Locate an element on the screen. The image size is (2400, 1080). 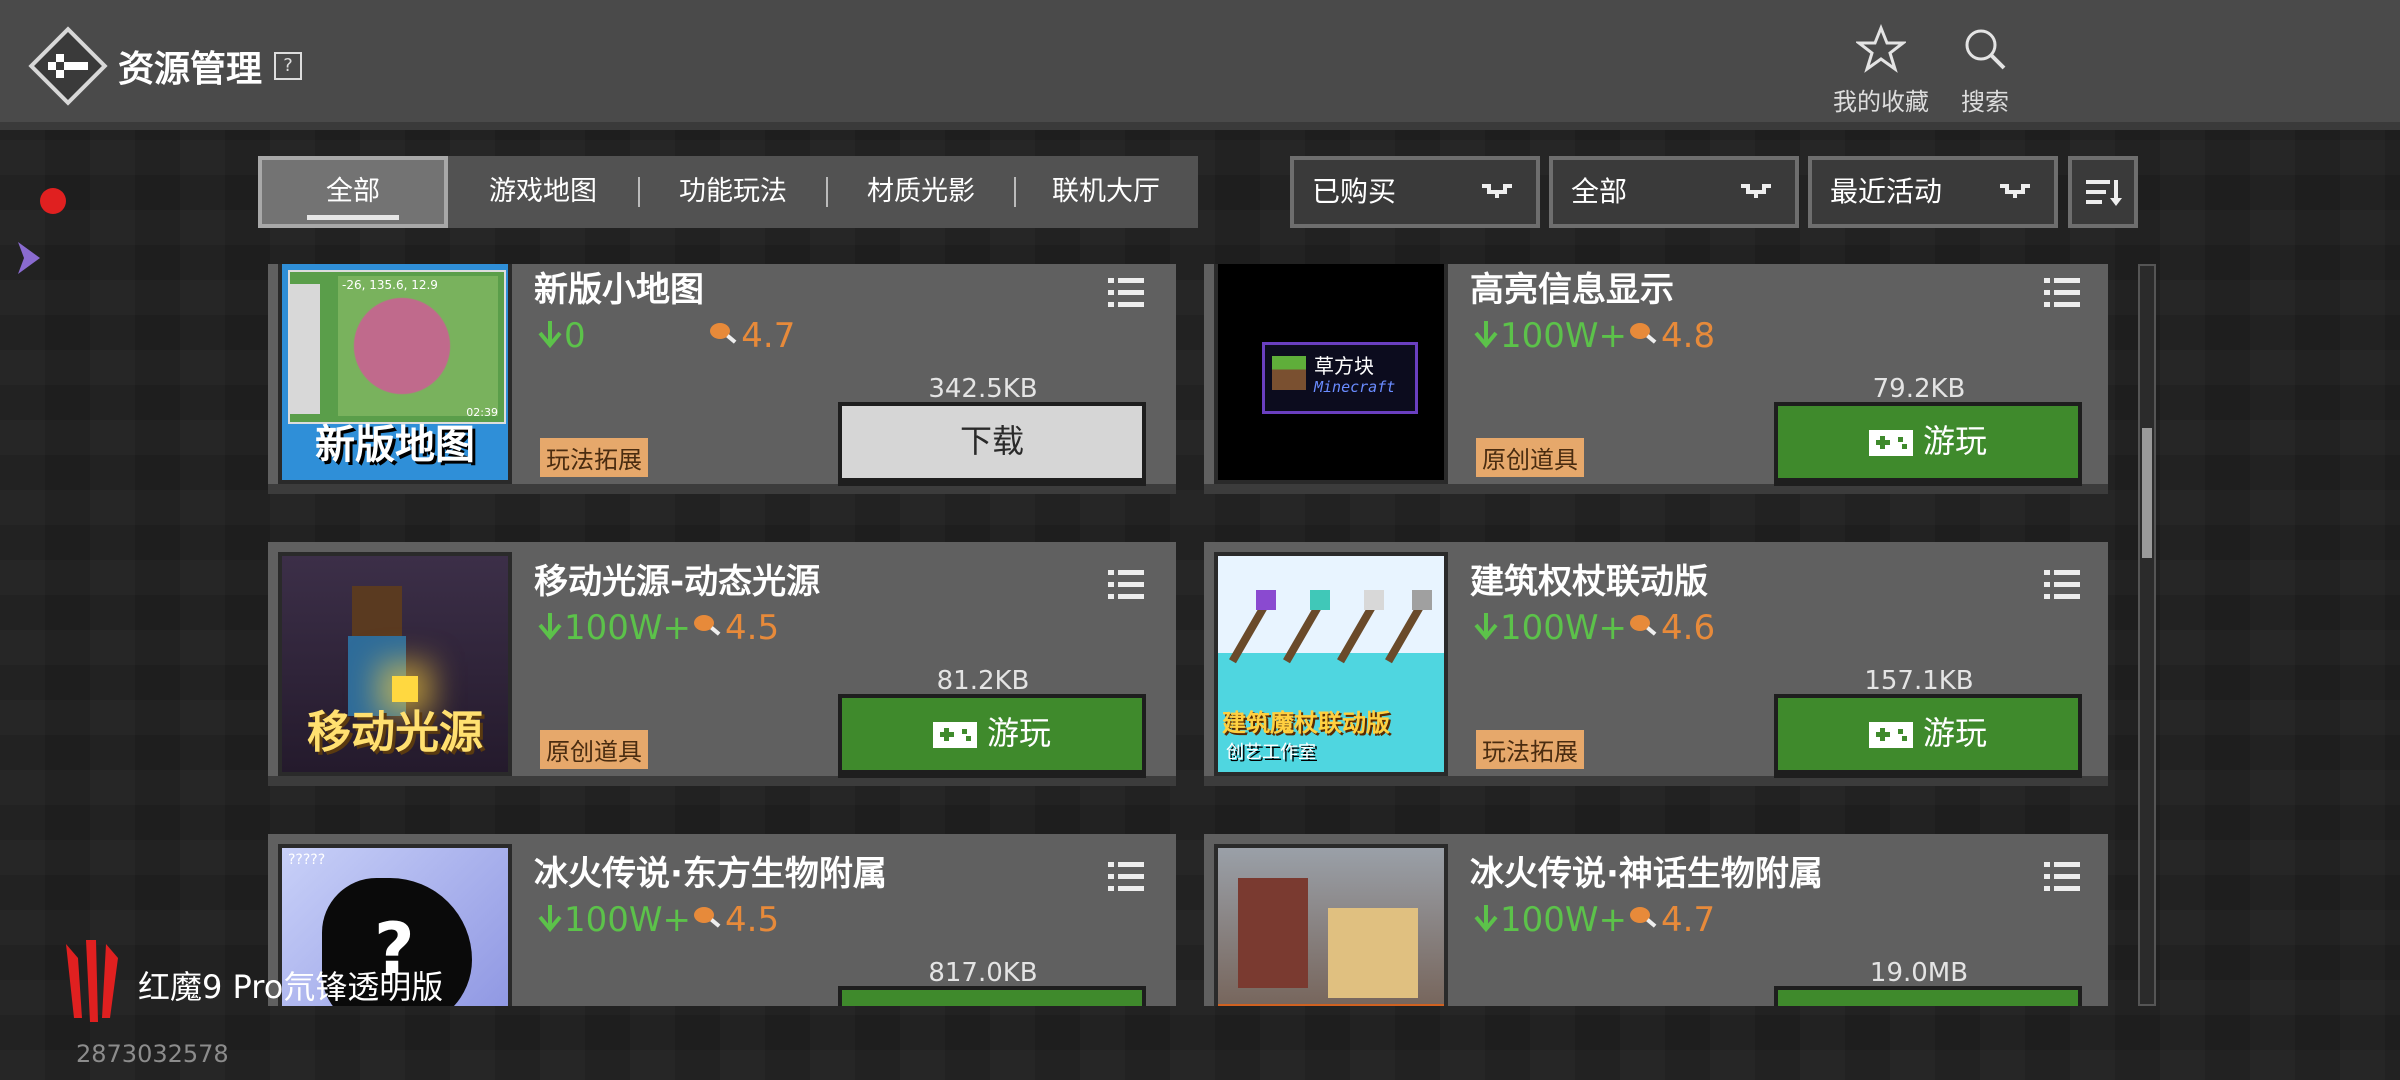
rating: 4.8 is located at coordinates (1688, 336).